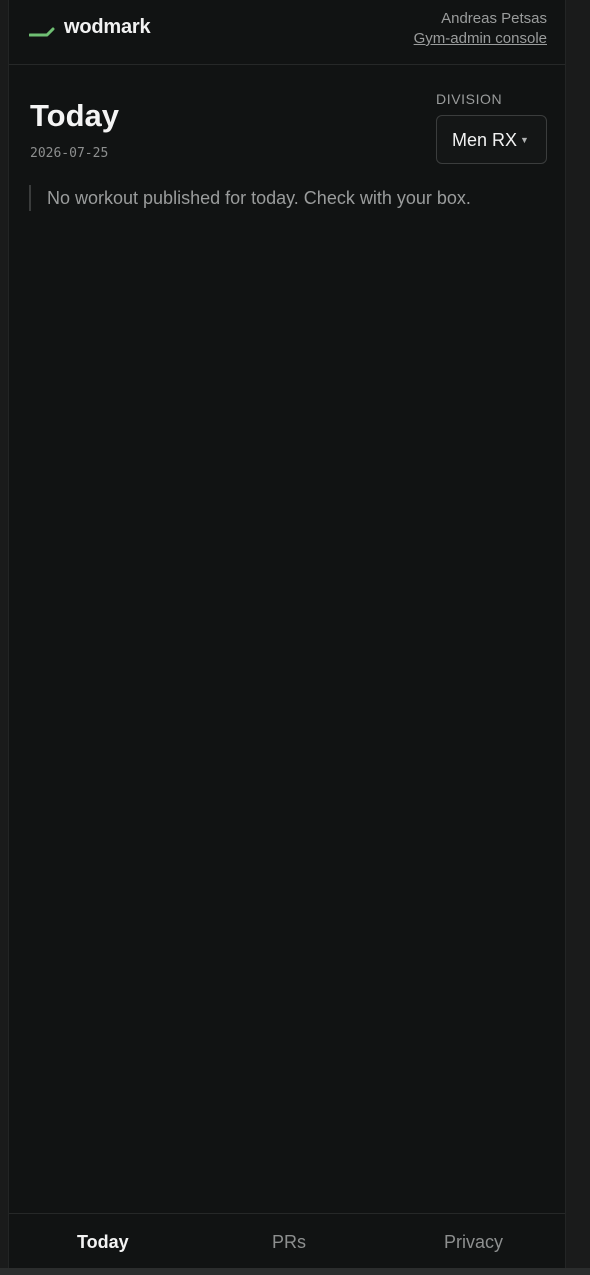 The width and height of the screenshot is (590, 1275). I want to click on division-select: Men RX ▼, so click(491, 139).